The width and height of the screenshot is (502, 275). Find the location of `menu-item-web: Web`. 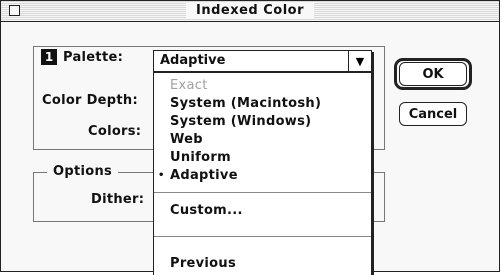

menu-item-web: Web is located at coordinates (262, 139).